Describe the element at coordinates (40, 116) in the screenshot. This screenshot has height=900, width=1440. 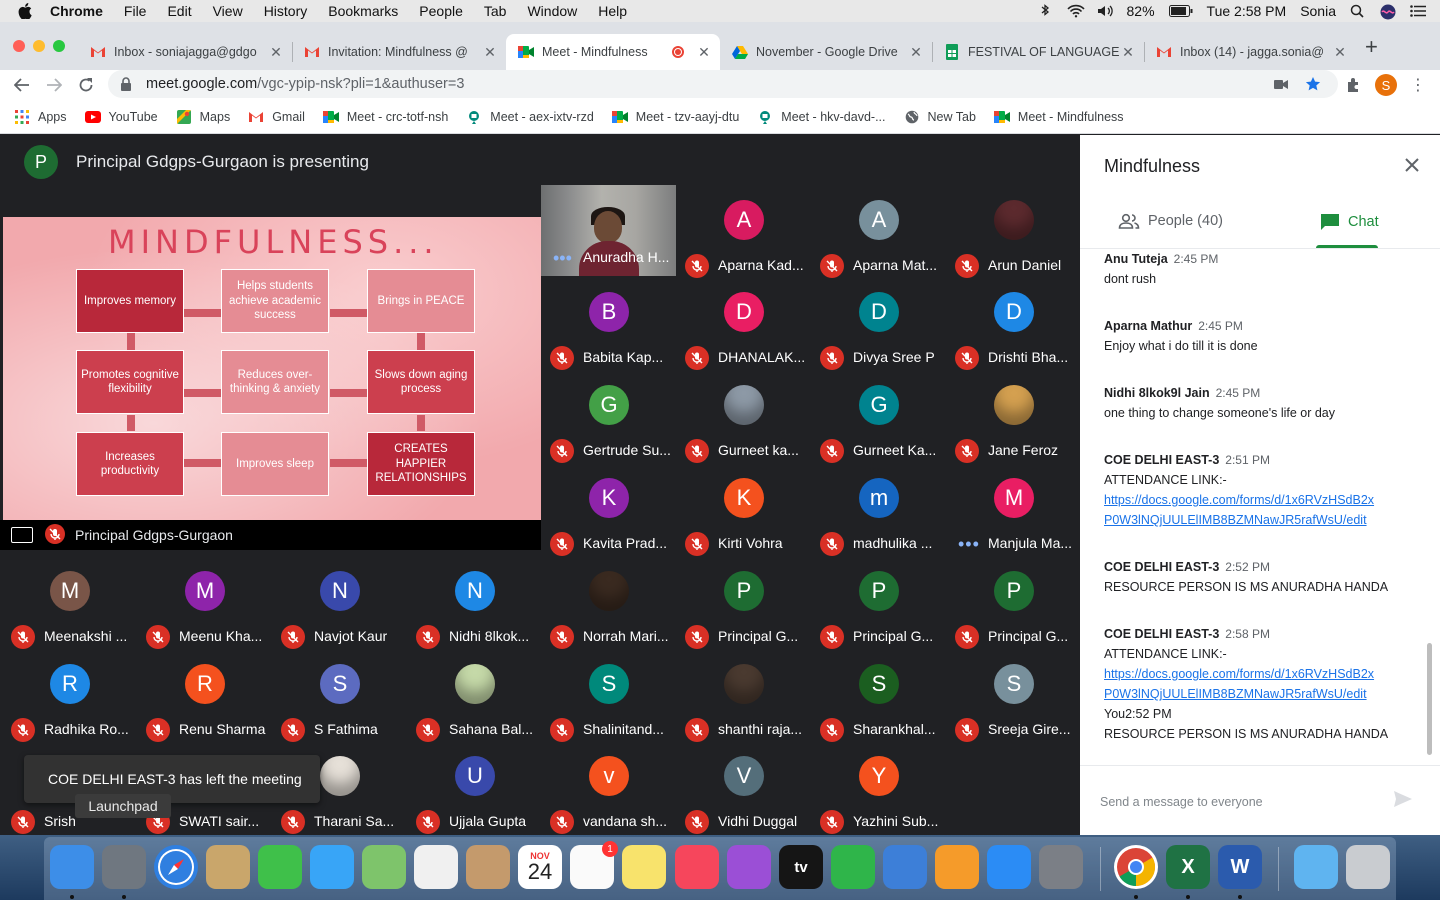
I see `bookmark-apps: Apps` at that location.